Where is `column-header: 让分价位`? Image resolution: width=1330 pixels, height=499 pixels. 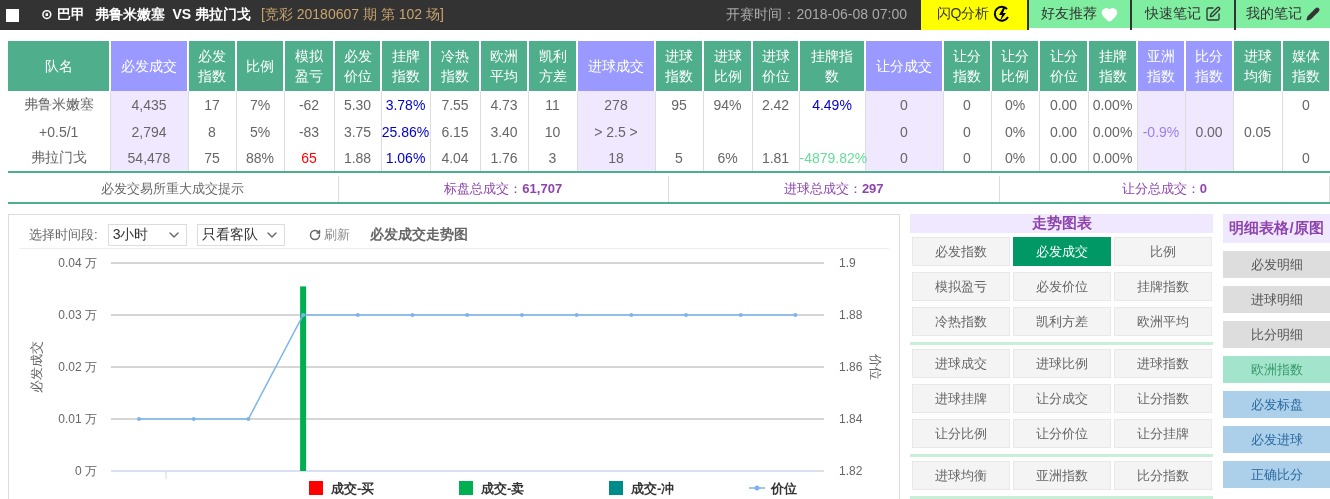 column-header: 让分价位 is located at coordinates (1063, 66).